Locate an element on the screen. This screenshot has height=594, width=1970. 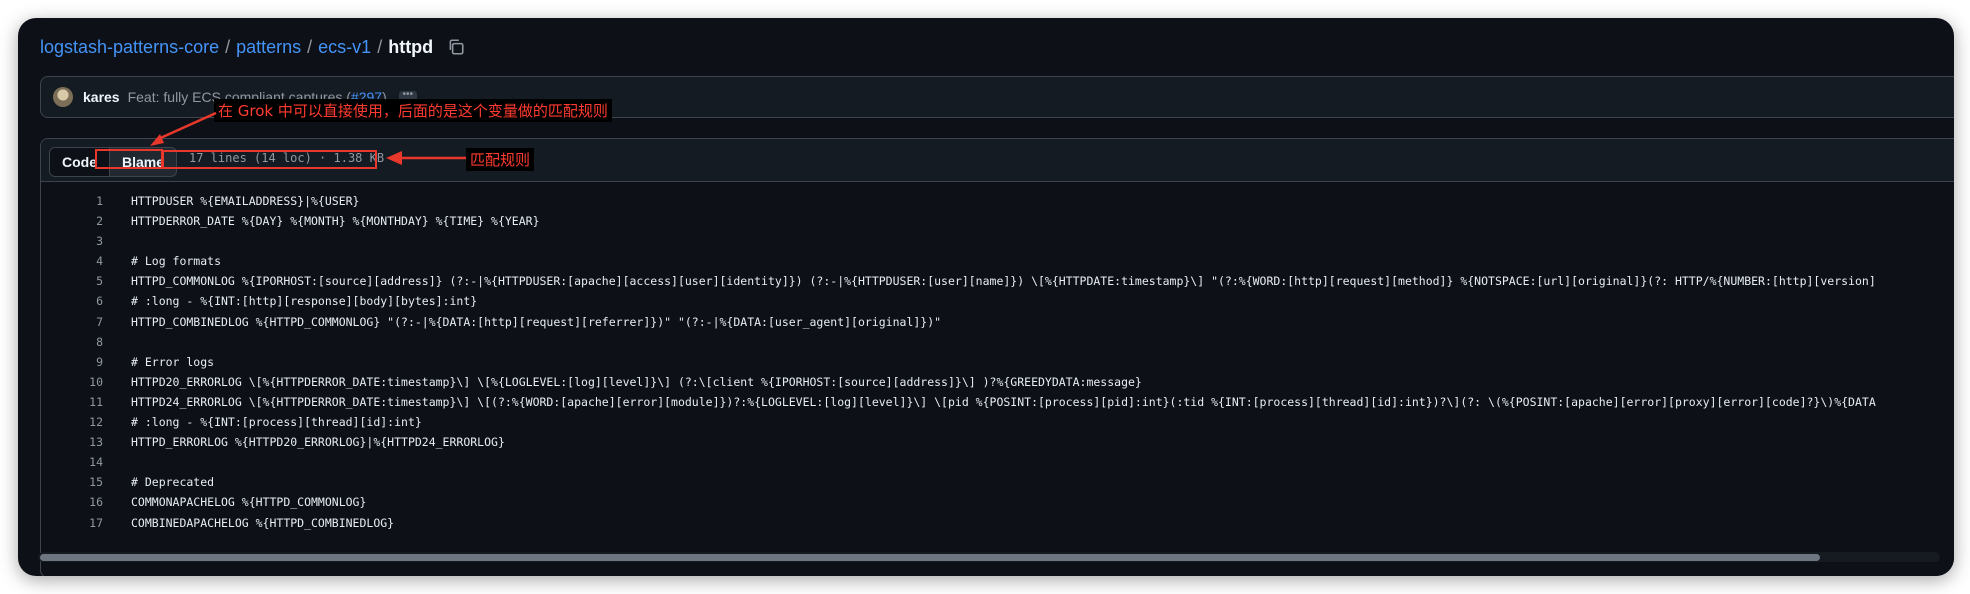
annotation-right-note: 匹配规则 is located at coordinates (500, 159).